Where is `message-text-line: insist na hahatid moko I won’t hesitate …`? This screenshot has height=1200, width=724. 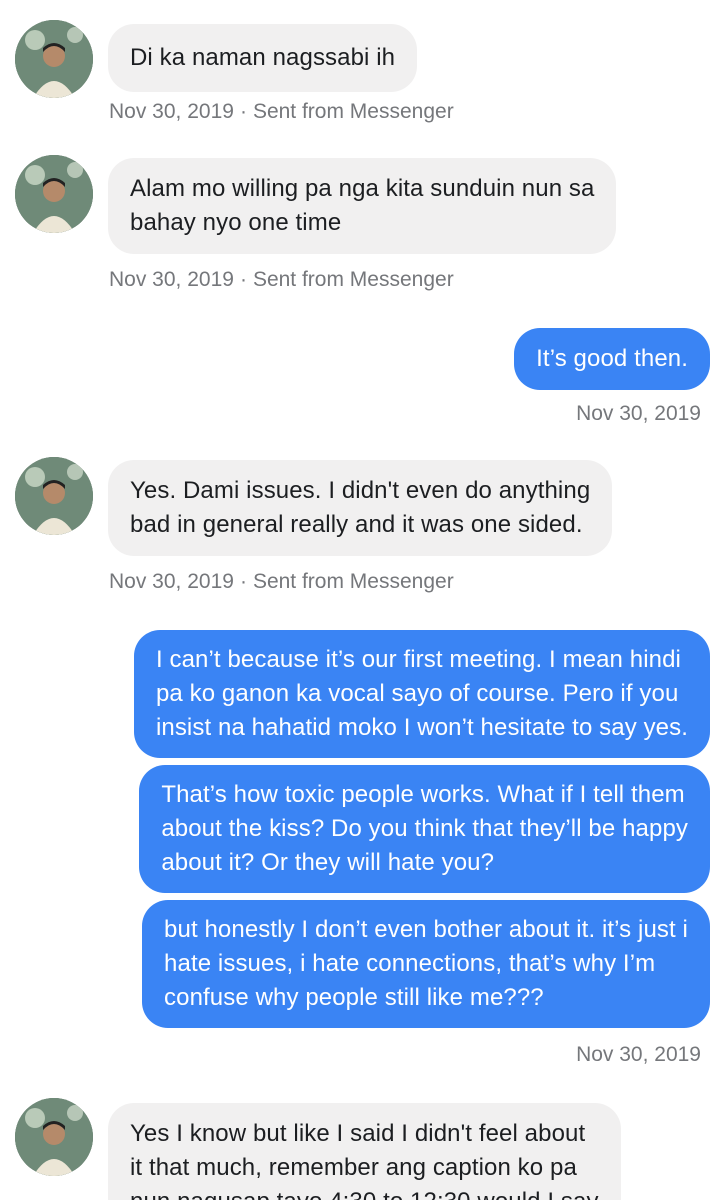 message-text-line: insist na hahatid moko I won’t hesitate … is located at coordinates (421, 727).